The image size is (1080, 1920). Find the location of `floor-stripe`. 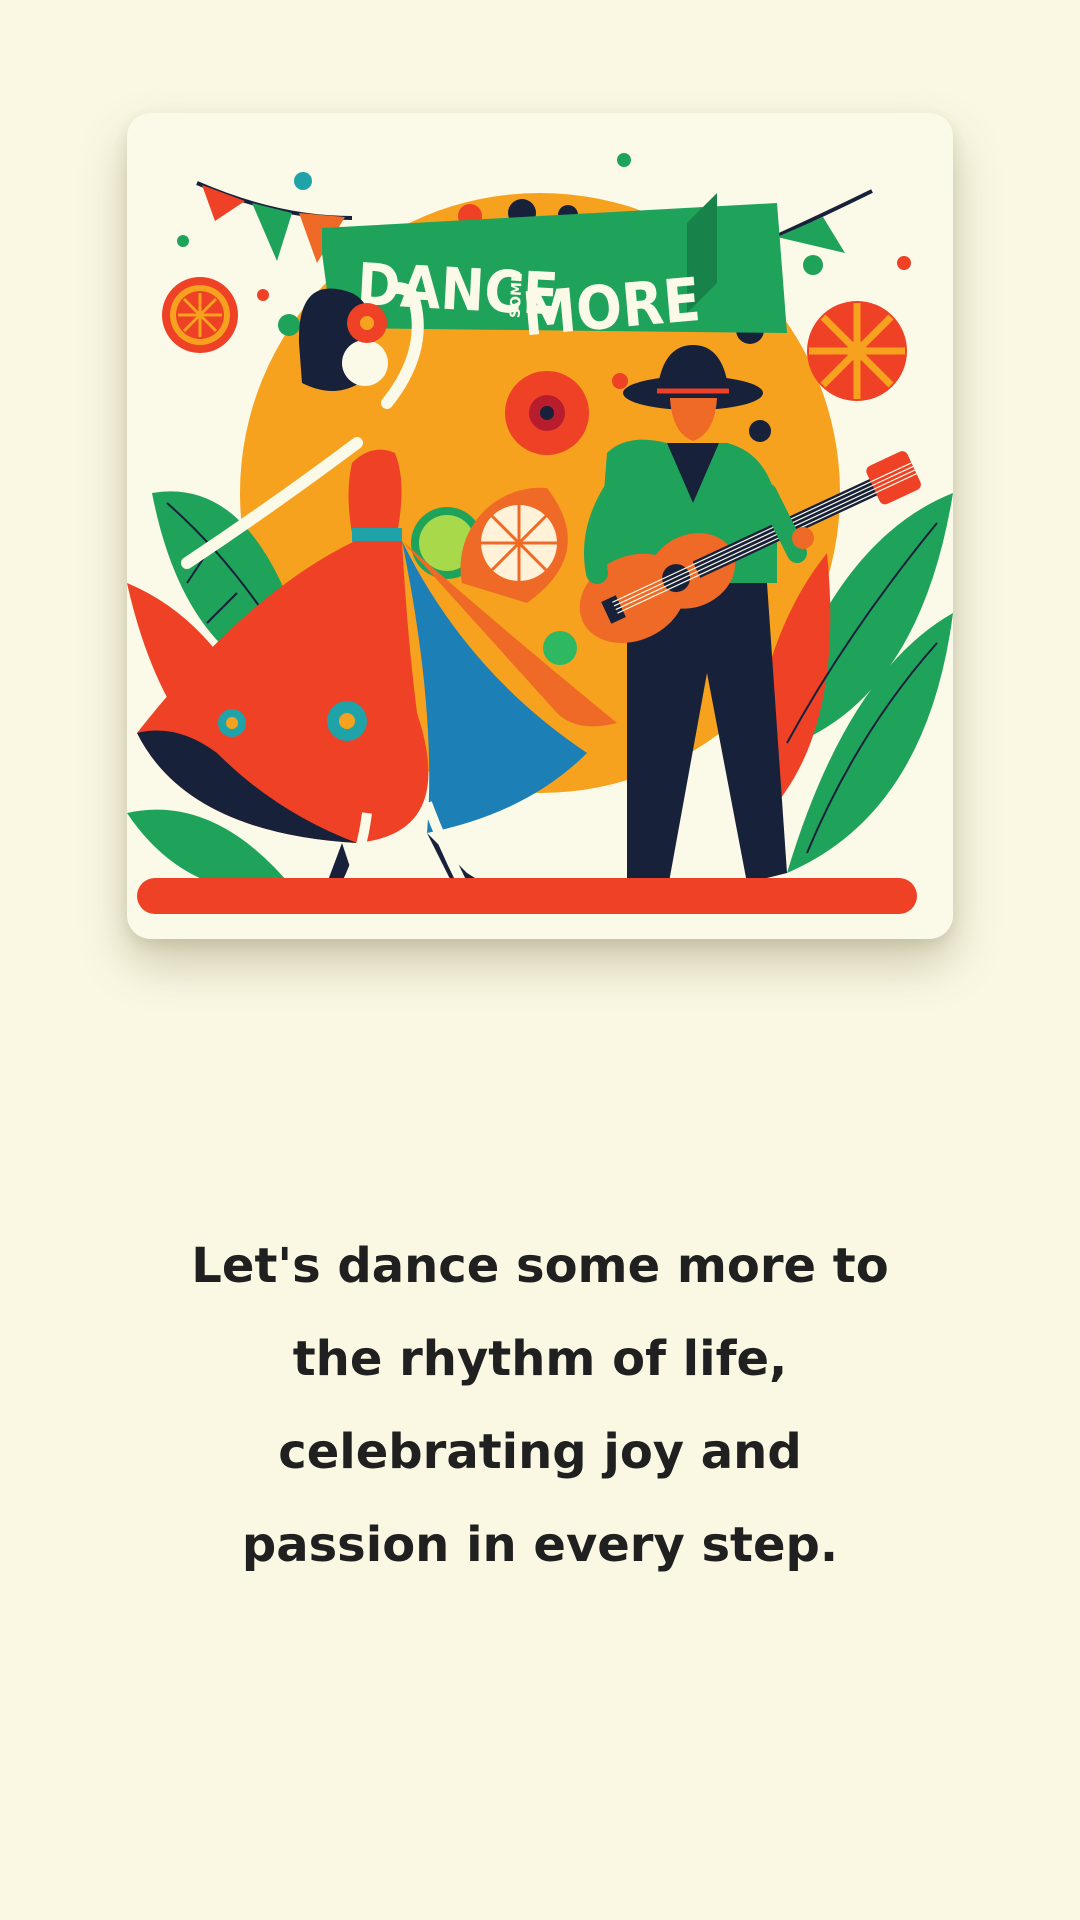

floor-stripe is located at coordinates (527, 896).